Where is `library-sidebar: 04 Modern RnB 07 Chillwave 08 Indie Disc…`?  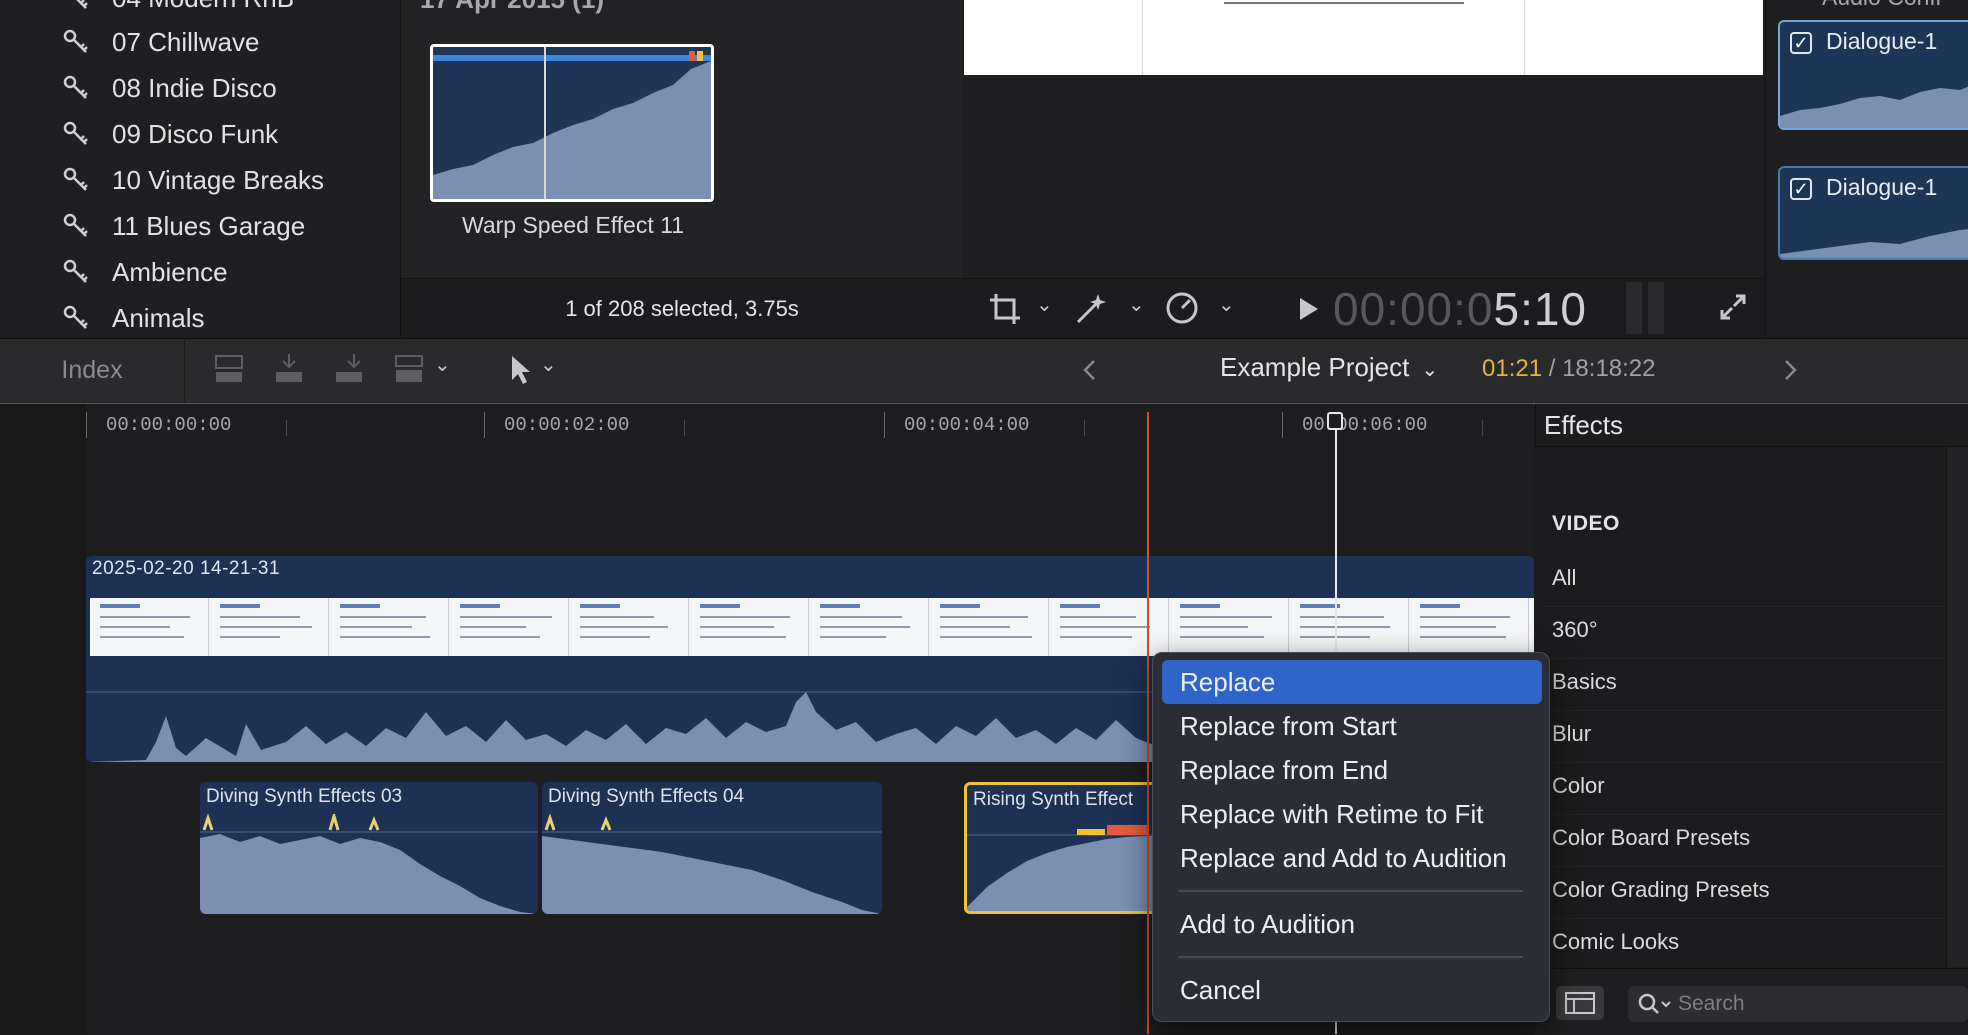
library-sidebar: 04 Modern RnB 07 Chillwave 08 Indie Disc… is located at coordinates (200, 169).